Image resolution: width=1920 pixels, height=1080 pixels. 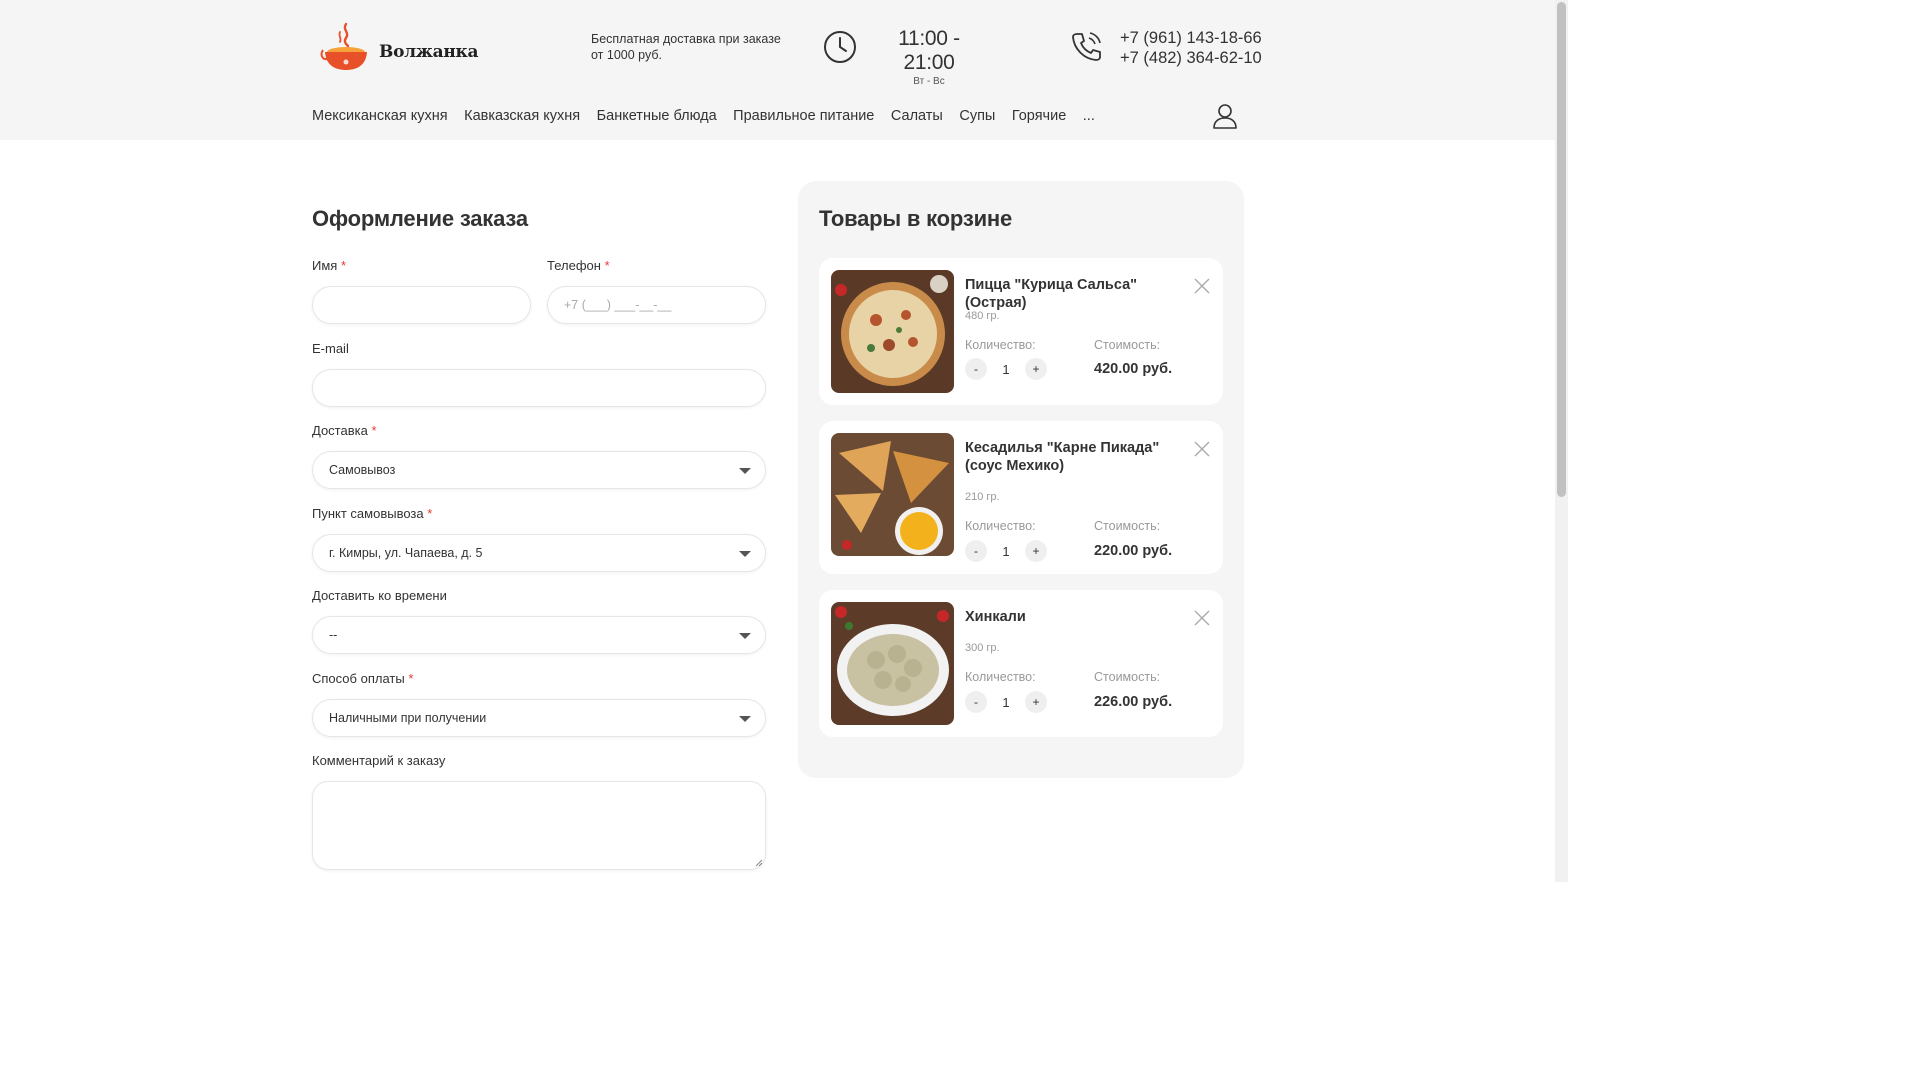 I want to click on pizza-image, so click(x=892, y=331).